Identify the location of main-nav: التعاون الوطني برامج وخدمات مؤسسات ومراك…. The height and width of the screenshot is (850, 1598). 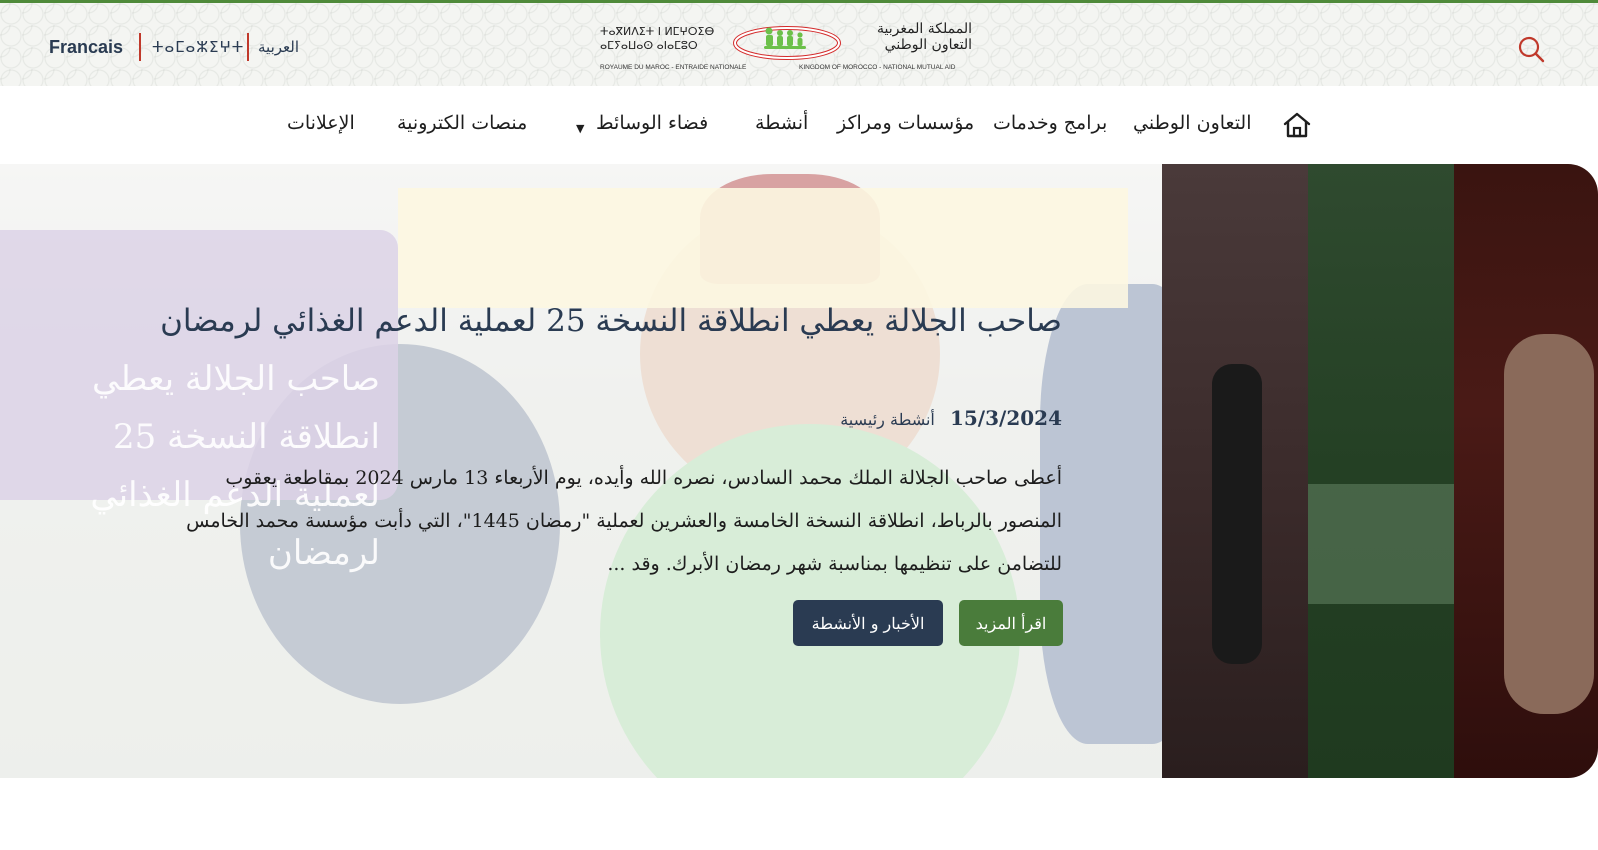
(799, 125).